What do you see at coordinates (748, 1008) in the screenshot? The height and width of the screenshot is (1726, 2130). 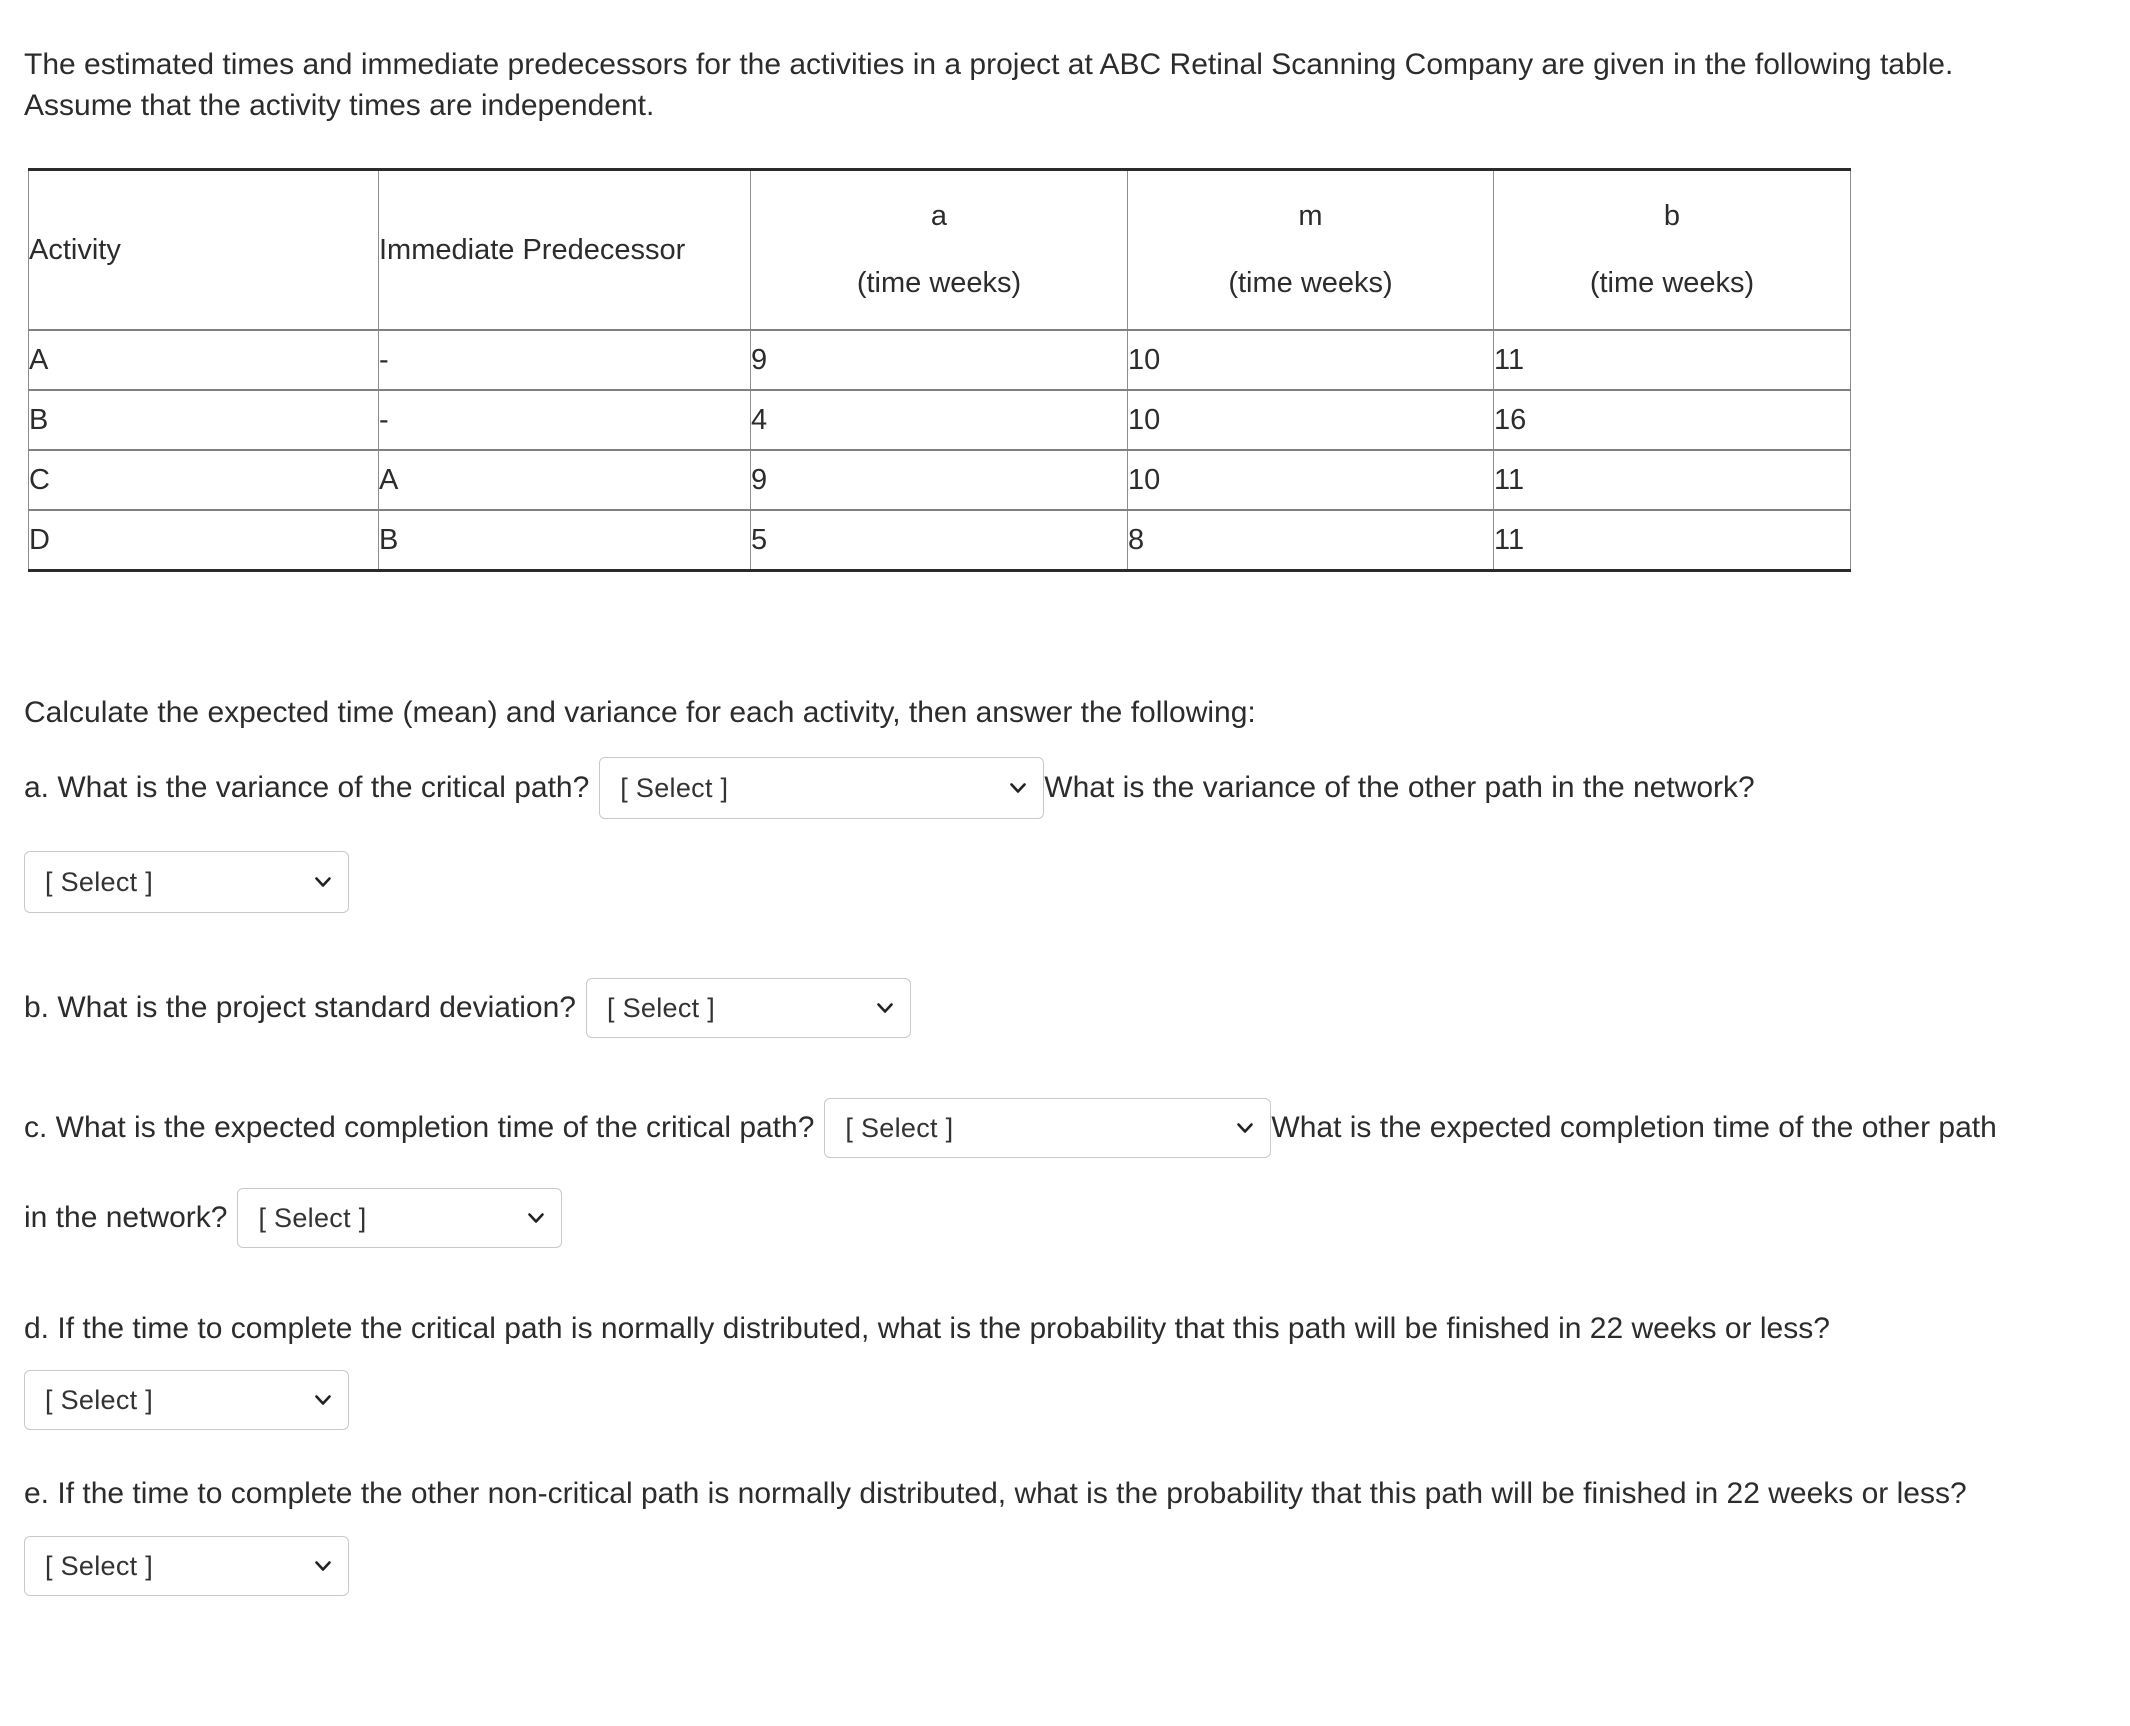 I see `select-project-standard-deviation: [ Select ]` at bounding box center [748, 1008].